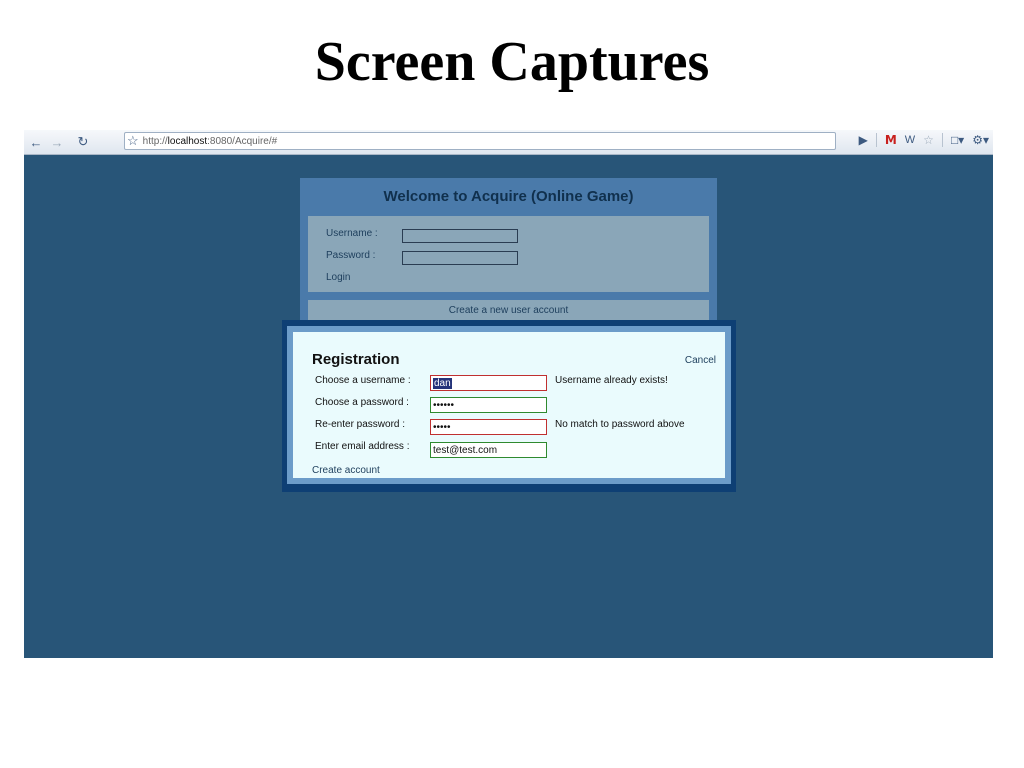 Image resolution: width=1024 pixels, height=768 pixels. Describe the element at coordinates (480, 141) in the screenshot. I see `address-bar: ☆ http://localhost:8080/Acquire/#` at that location.